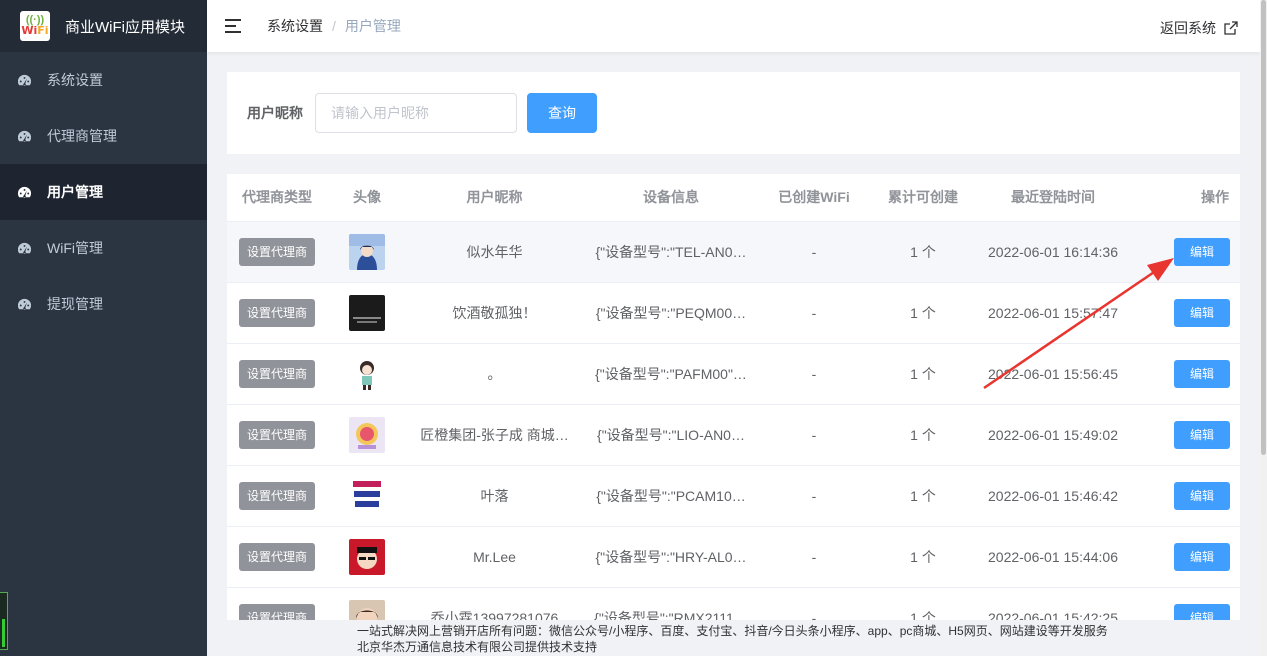 The image size is (1267, 656). I want to click on nickname-cell: 叶落, so click(494, 496).